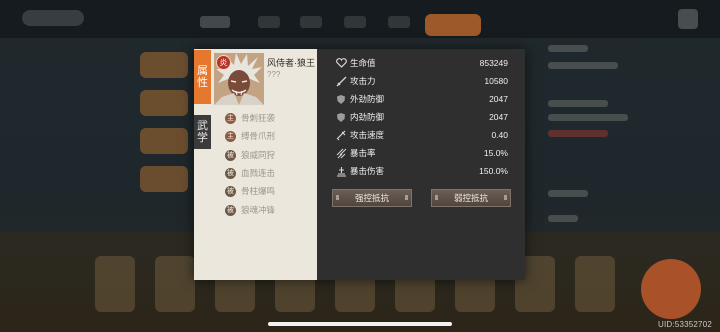 This screenshot has width=720, height=332. I want to click on background-orange-button, so click(453, 25).